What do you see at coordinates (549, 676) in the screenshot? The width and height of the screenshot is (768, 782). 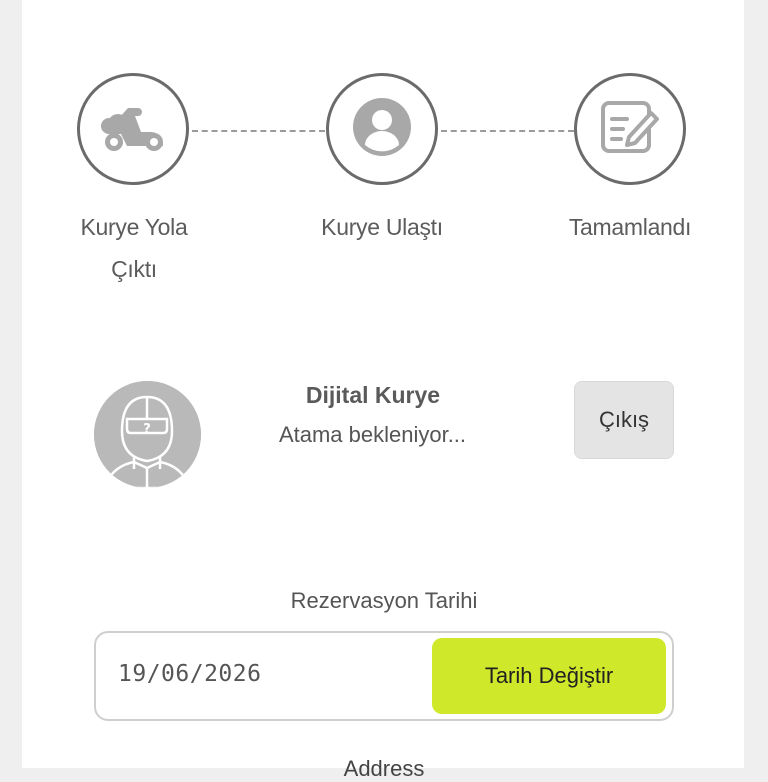 I see `change-date-button: Tarih Değiştir` at bounding box center [549, 676].